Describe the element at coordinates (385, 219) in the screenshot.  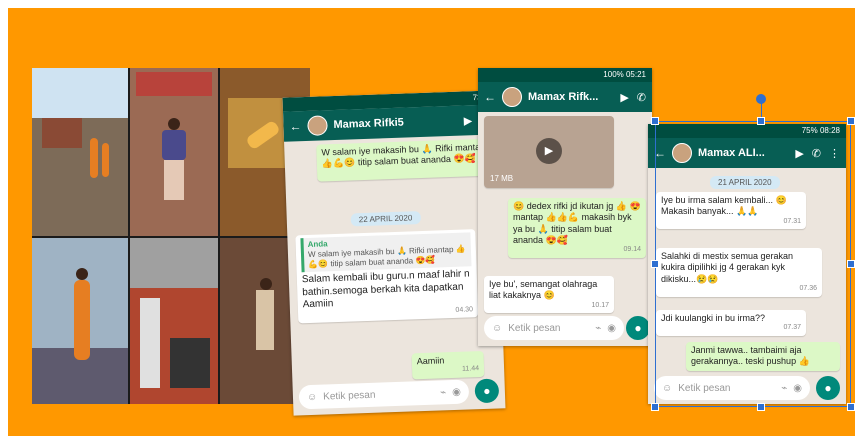
I see `date-divider: 22 APRIL 2020` at that location.